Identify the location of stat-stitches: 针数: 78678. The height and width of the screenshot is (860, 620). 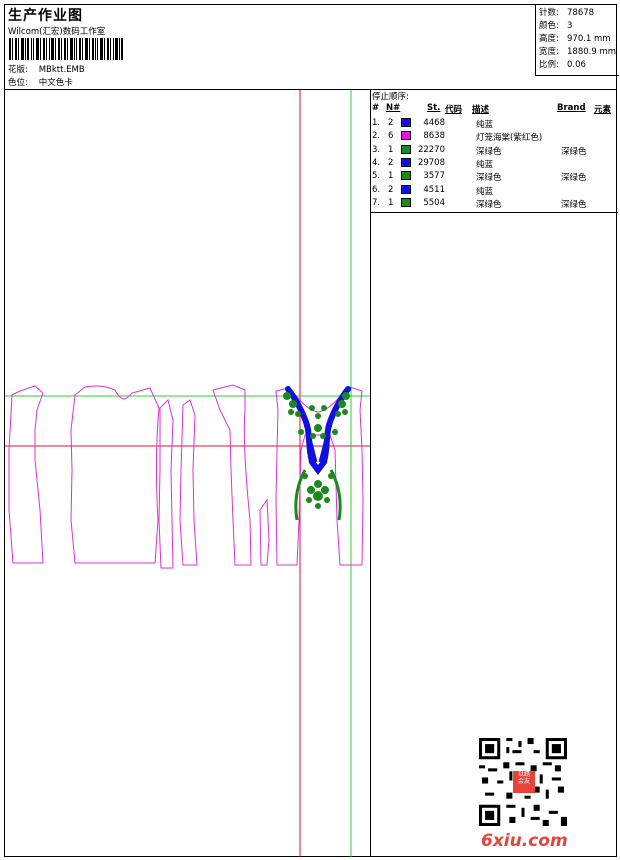
(567, 13).